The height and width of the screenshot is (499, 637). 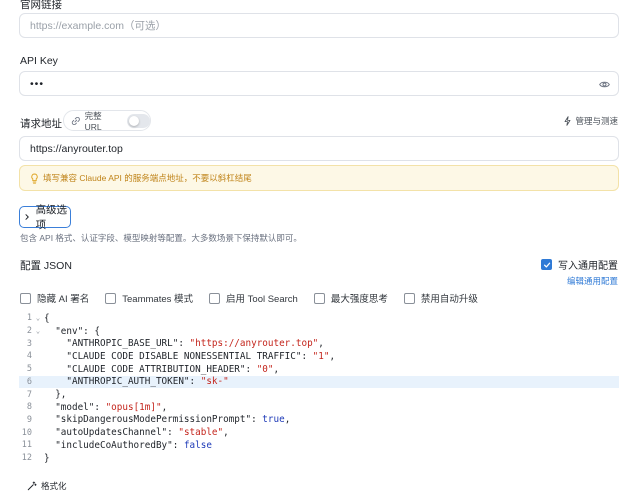 I want to click on line-number: 6, so click(x=29, y=381).